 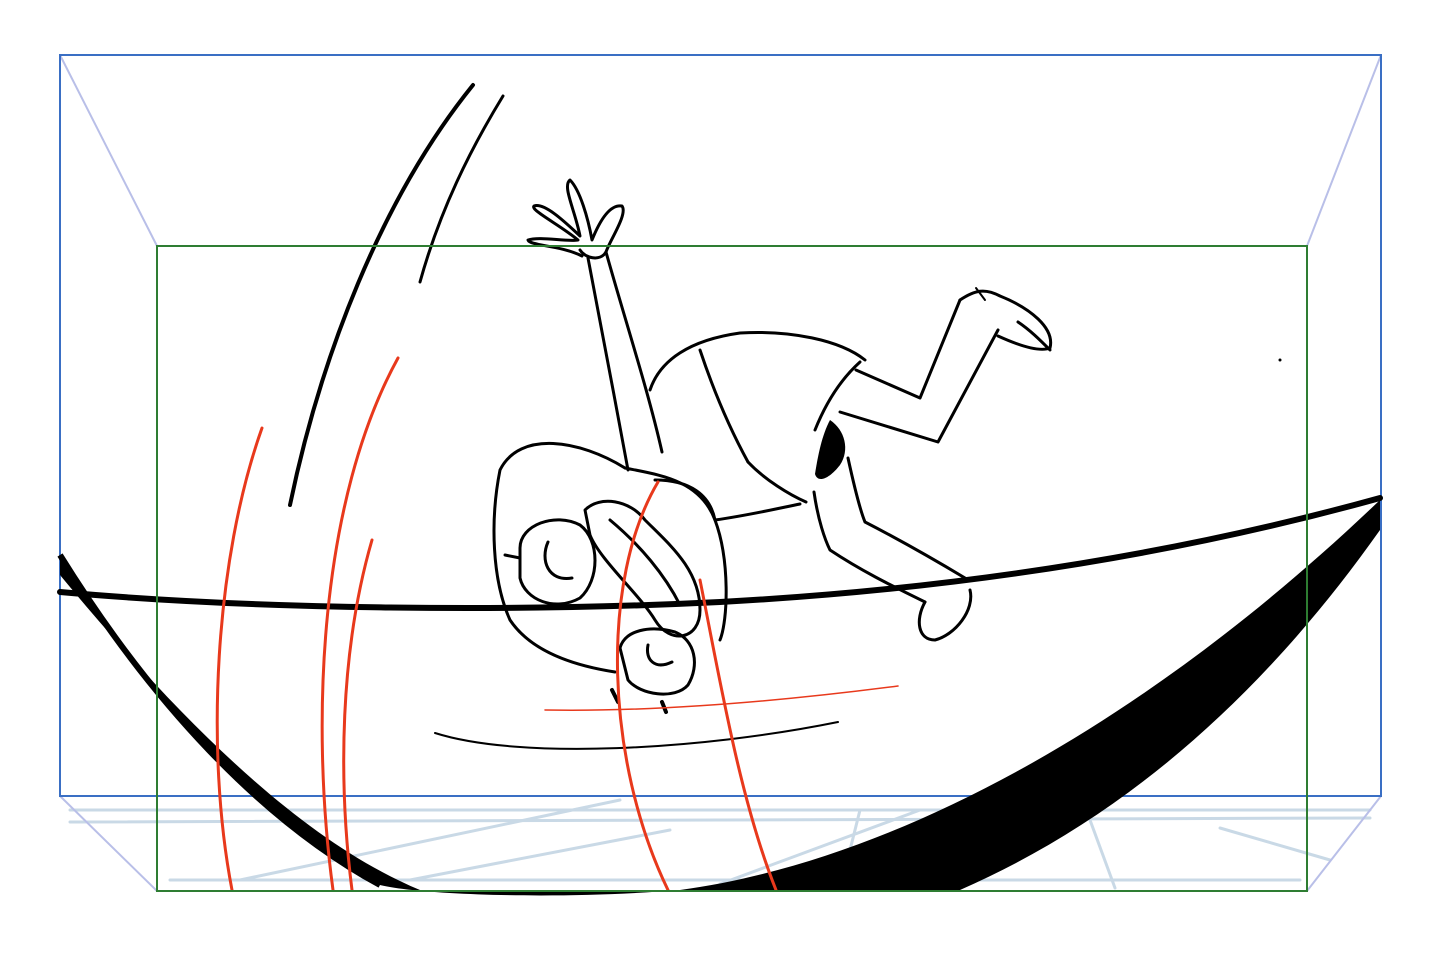 I want to click on tightrope, so click(x=720, y=553).